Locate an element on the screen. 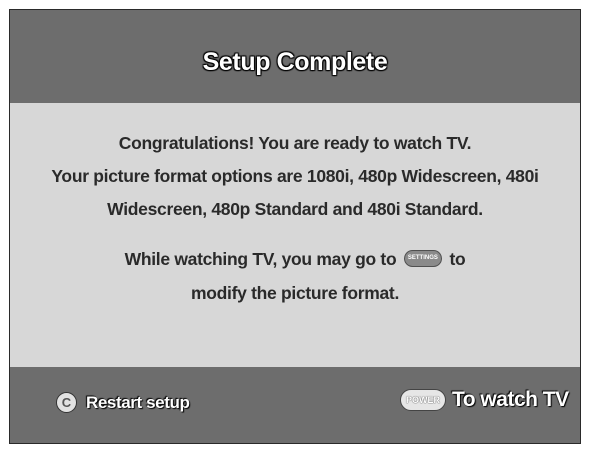 The height and width of the screenshot is (453, 590). c-button-icon: C is located at coordinates (66, 402).